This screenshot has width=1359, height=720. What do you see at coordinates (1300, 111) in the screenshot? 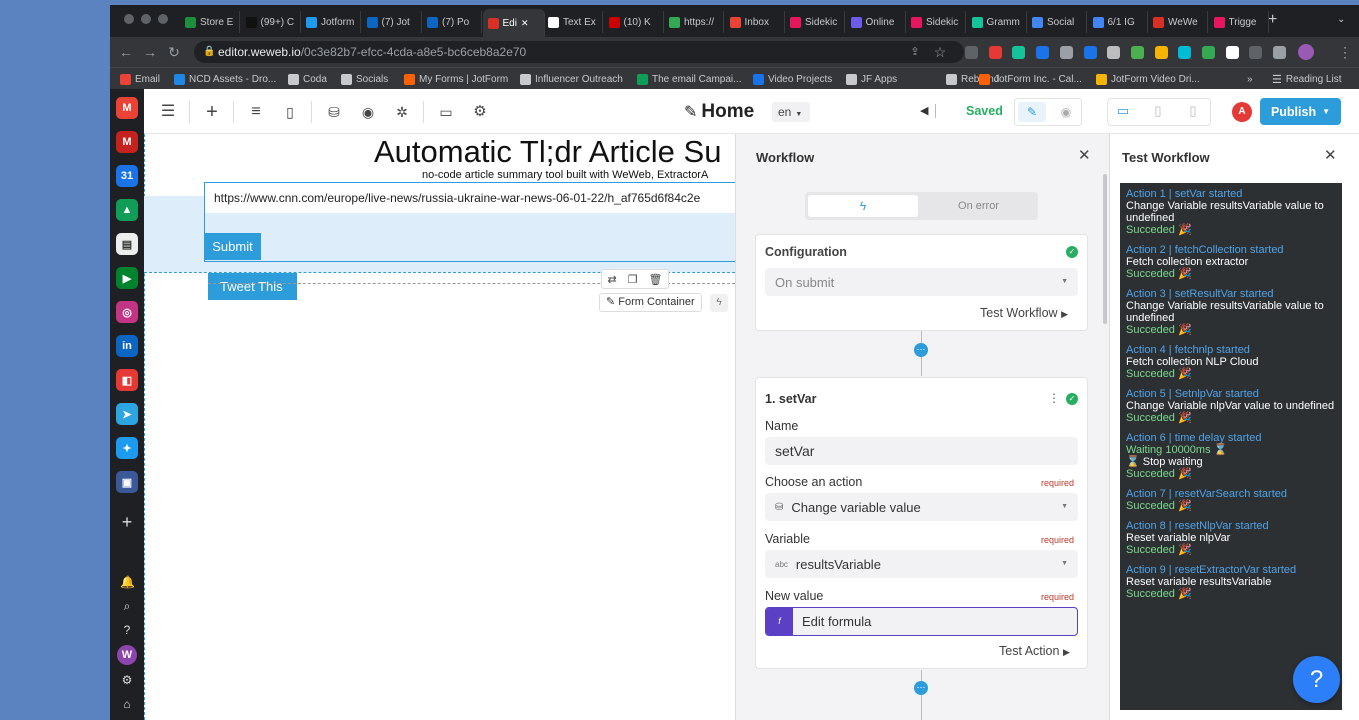
I see `publish-button: Publish ▼` at bounding box center [1300, 111].